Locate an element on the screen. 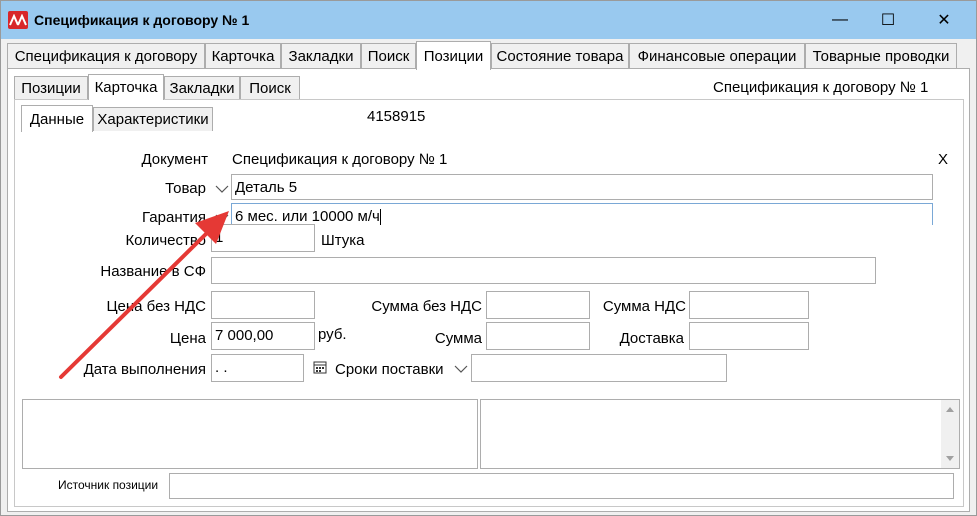 This screenshot has height=516, width=977. close-icon: ✕ is located at coordinates (944, 20).